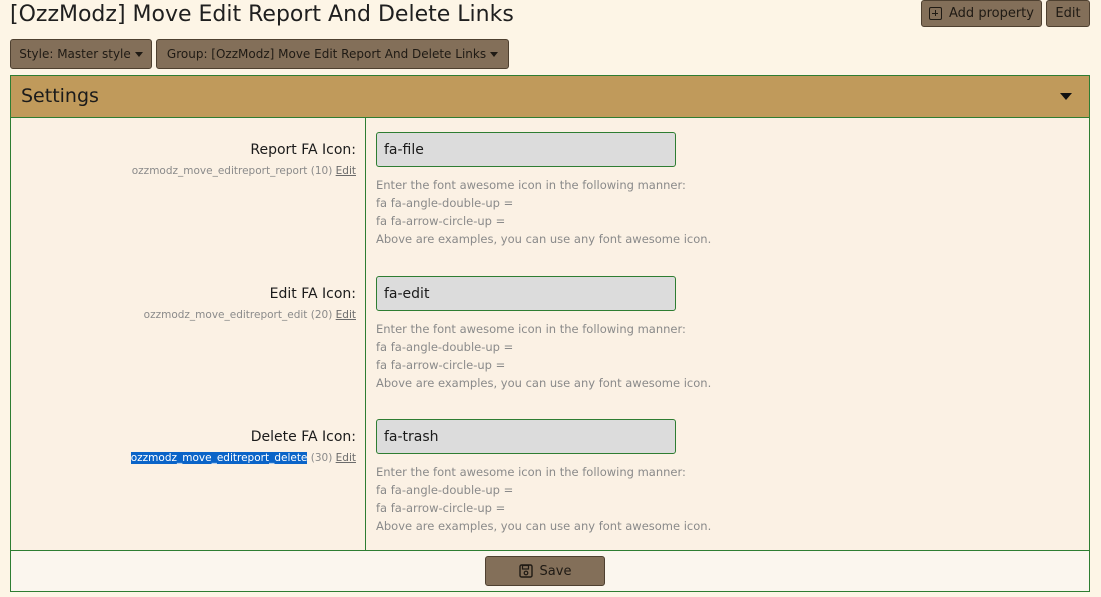  What do you see at coordinates (1066, 96) in the screenshot?
I see `collapse-toggle-icon` at bounding box center [1066, 96].